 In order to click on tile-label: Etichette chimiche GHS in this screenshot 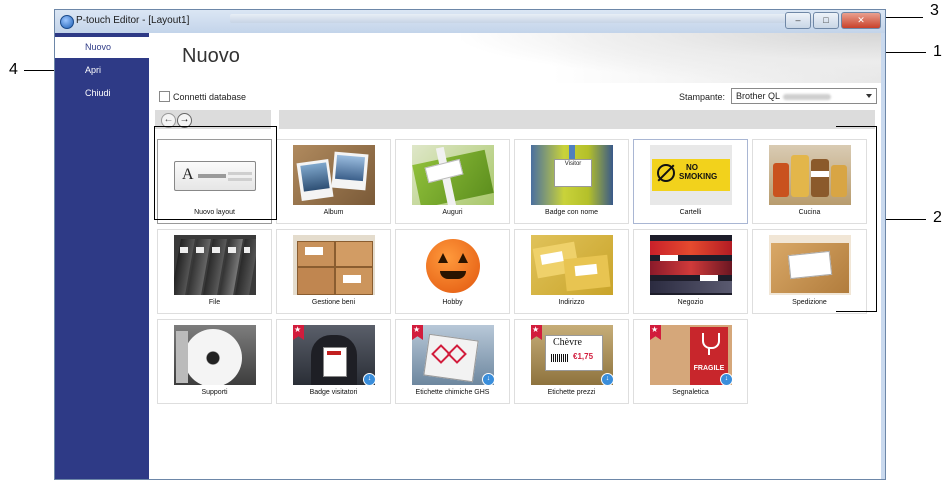, I will do `click(452, 392)`.